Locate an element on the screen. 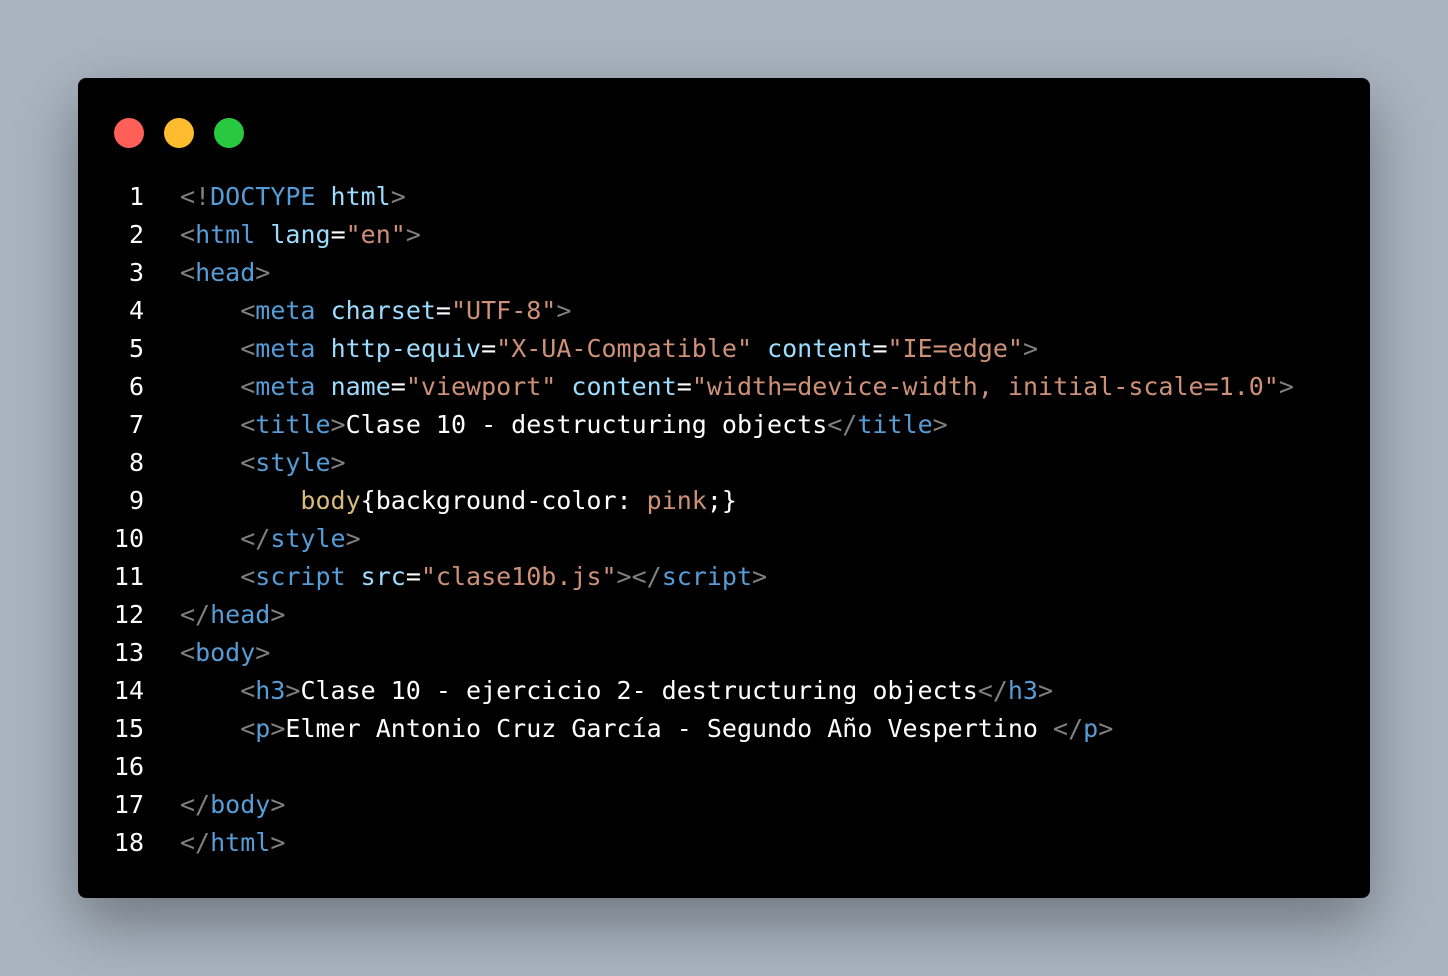 The image size is (1448, 976). line-content: <style> is located at coordinates (244, 463).